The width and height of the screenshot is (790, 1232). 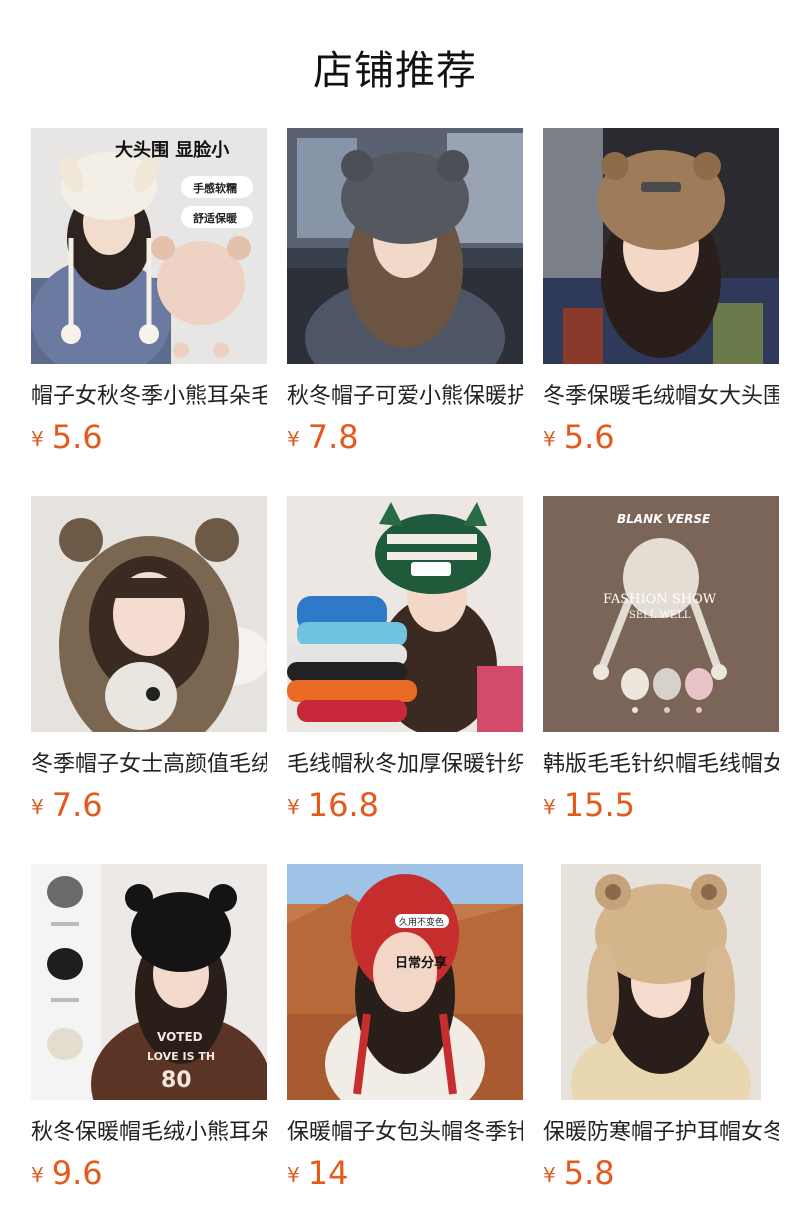 I want to click on product-name: 毛线帽秋冬加厚保暖针织帽, so click(x=405, y=762).